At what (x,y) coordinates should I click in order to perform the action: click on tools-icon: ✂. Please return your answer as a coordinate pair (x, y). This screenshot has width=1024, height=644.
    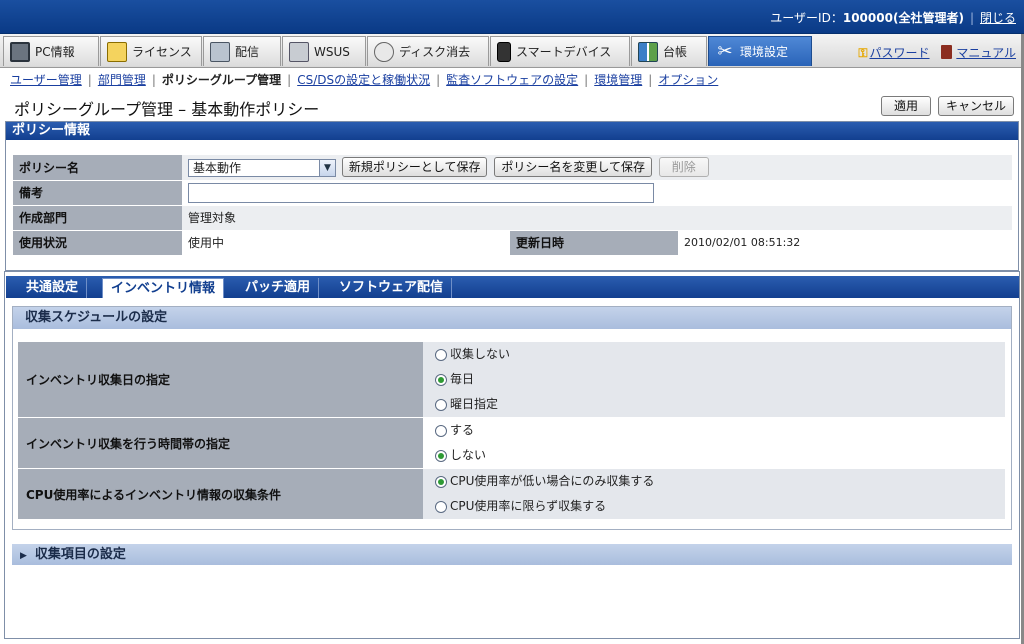
    Looking at the image, I should click on (725, 51).